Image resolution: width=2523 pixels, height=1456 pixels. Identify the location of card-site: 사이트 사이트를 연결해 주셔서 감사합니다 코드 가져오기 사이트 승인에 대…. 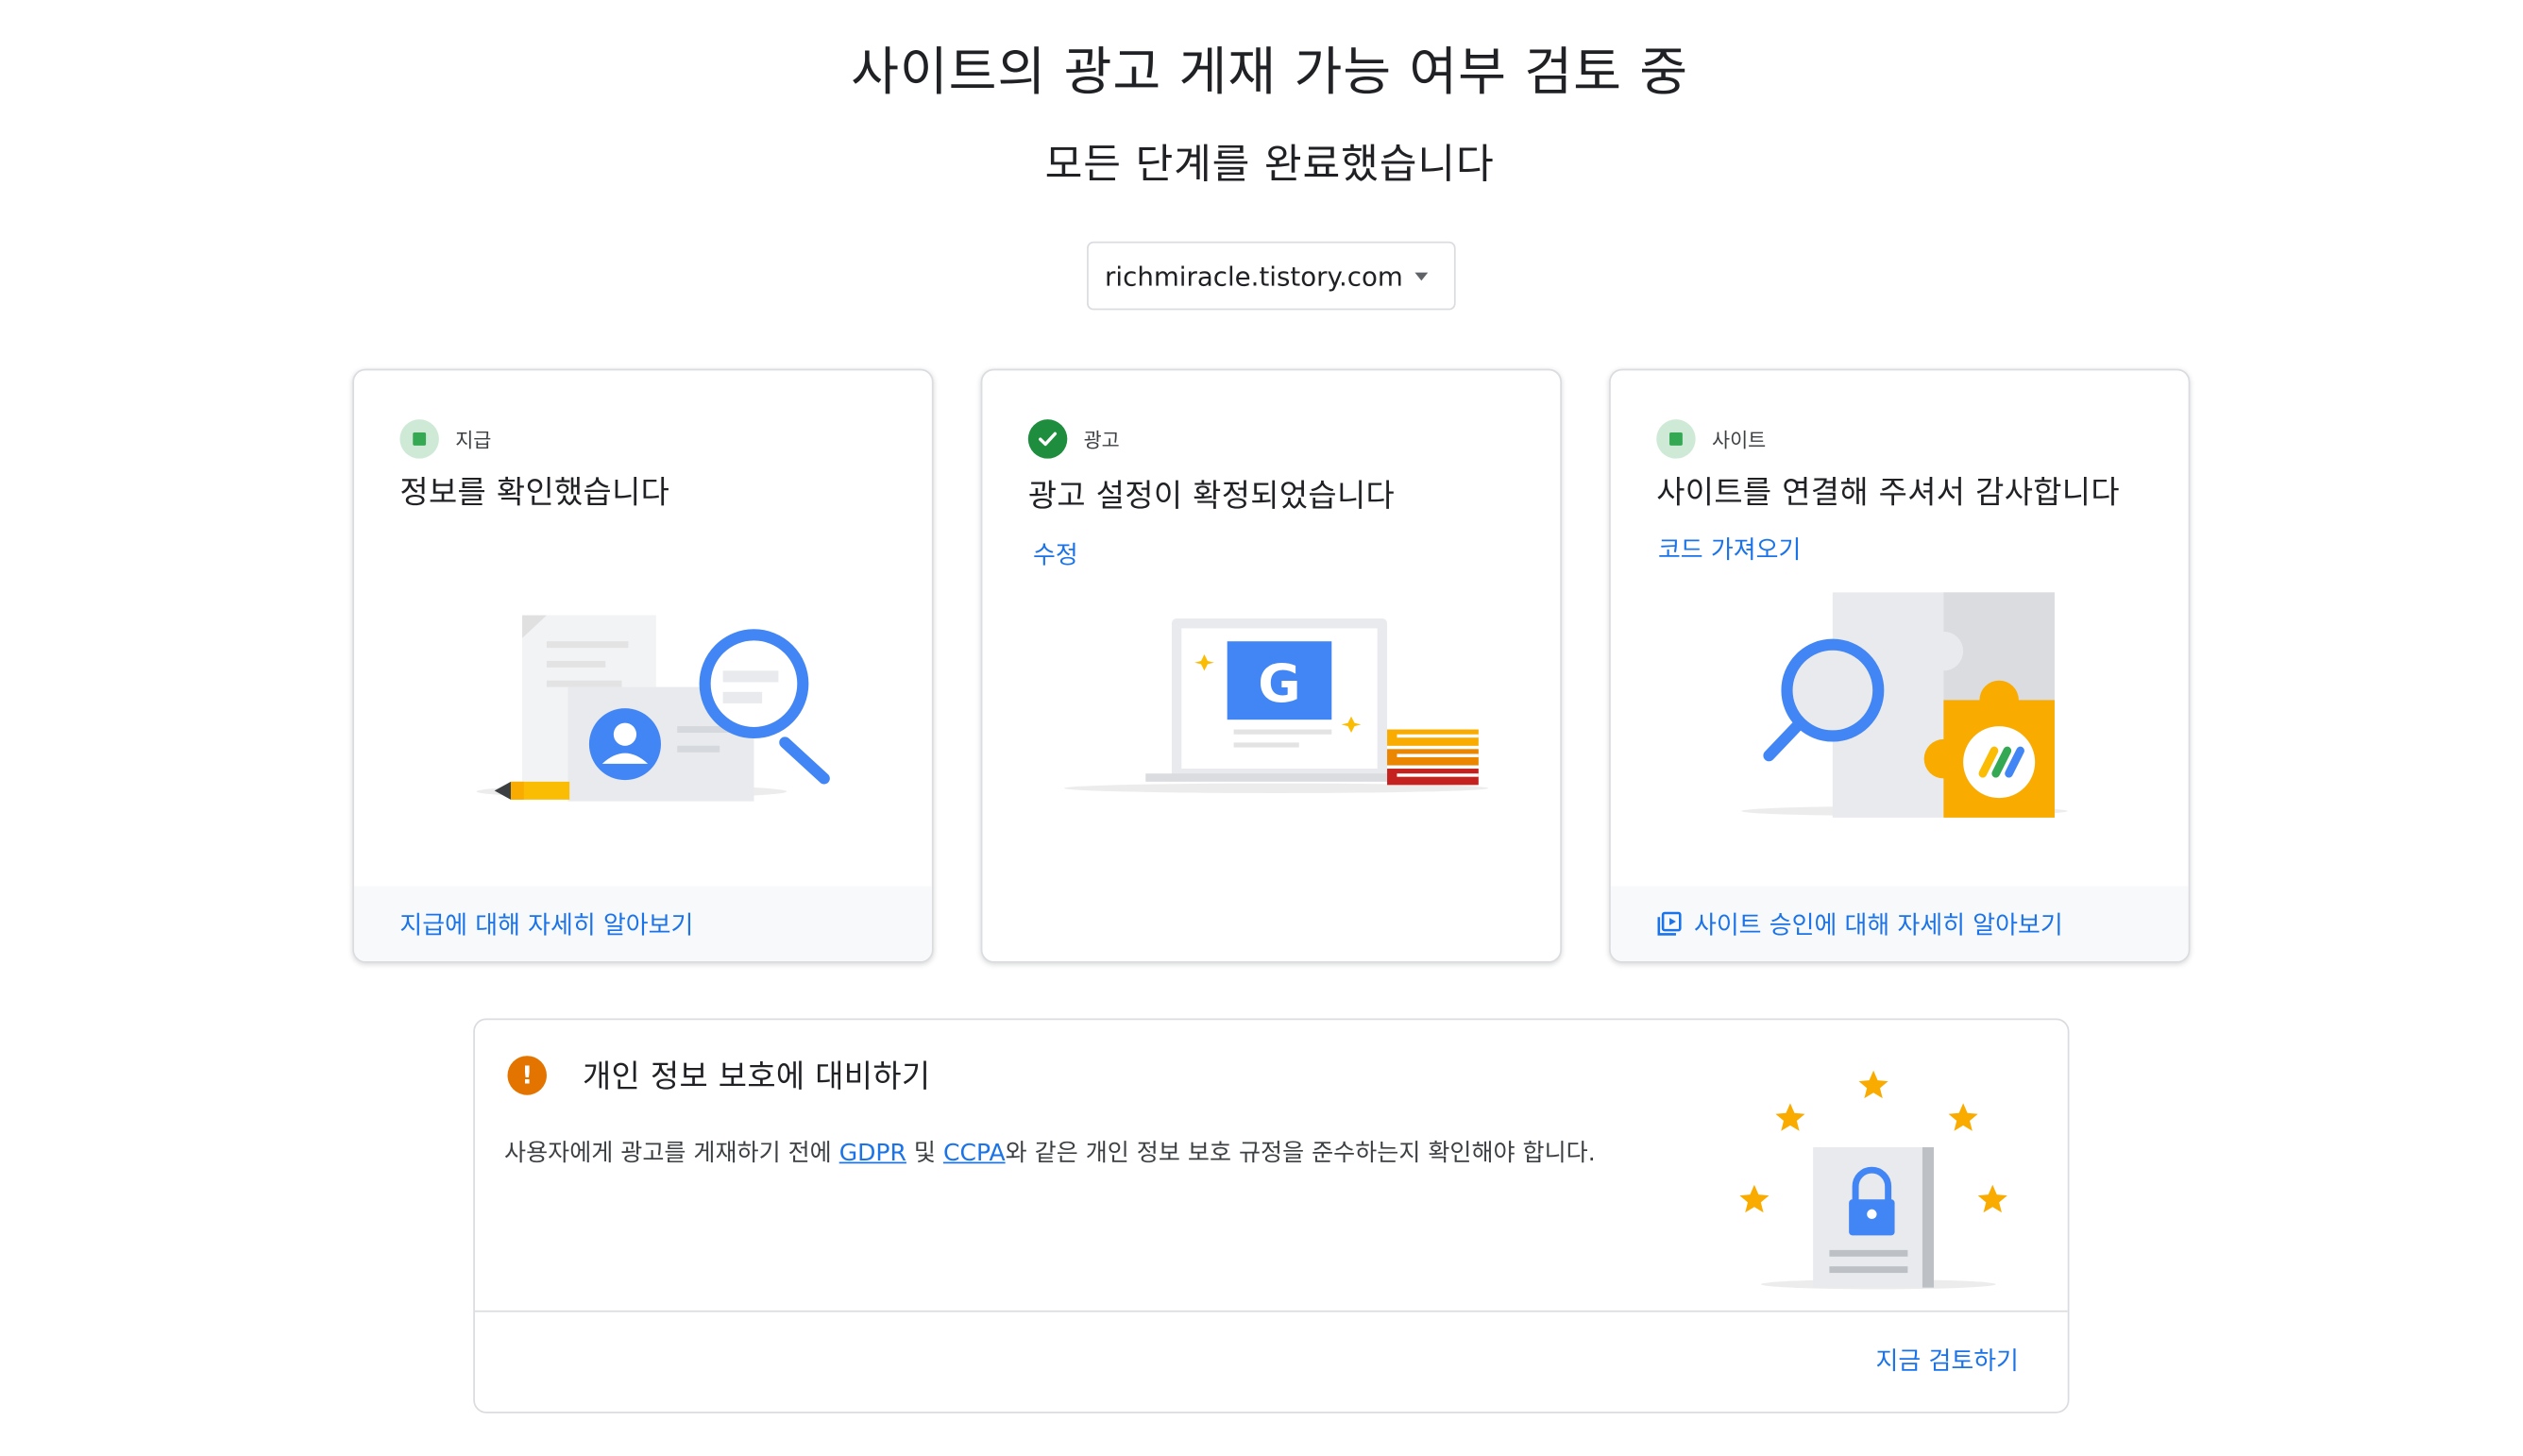
(1900, 665).